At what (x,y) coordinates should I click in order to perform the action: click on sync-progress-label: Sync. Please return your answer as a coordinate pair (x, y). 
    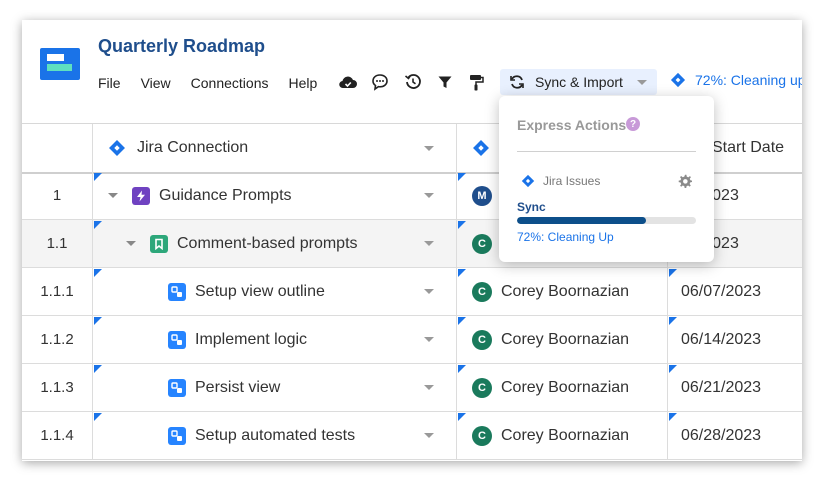
    Looking at the image, I should click on (531, 207).